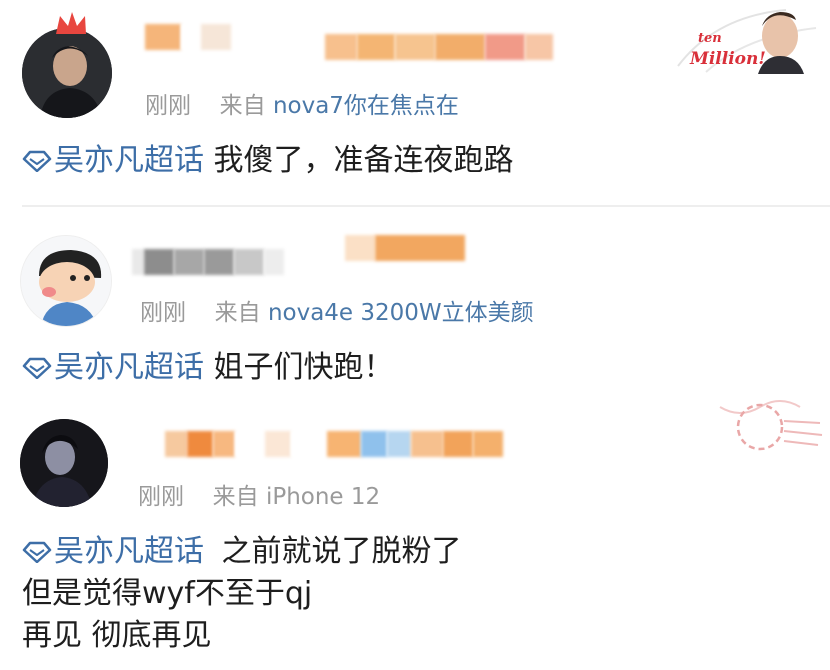 The width and height of the screenshot is (830, 670). I want to click on post-text-line: 再见 彻底再见, so click(117, 635).